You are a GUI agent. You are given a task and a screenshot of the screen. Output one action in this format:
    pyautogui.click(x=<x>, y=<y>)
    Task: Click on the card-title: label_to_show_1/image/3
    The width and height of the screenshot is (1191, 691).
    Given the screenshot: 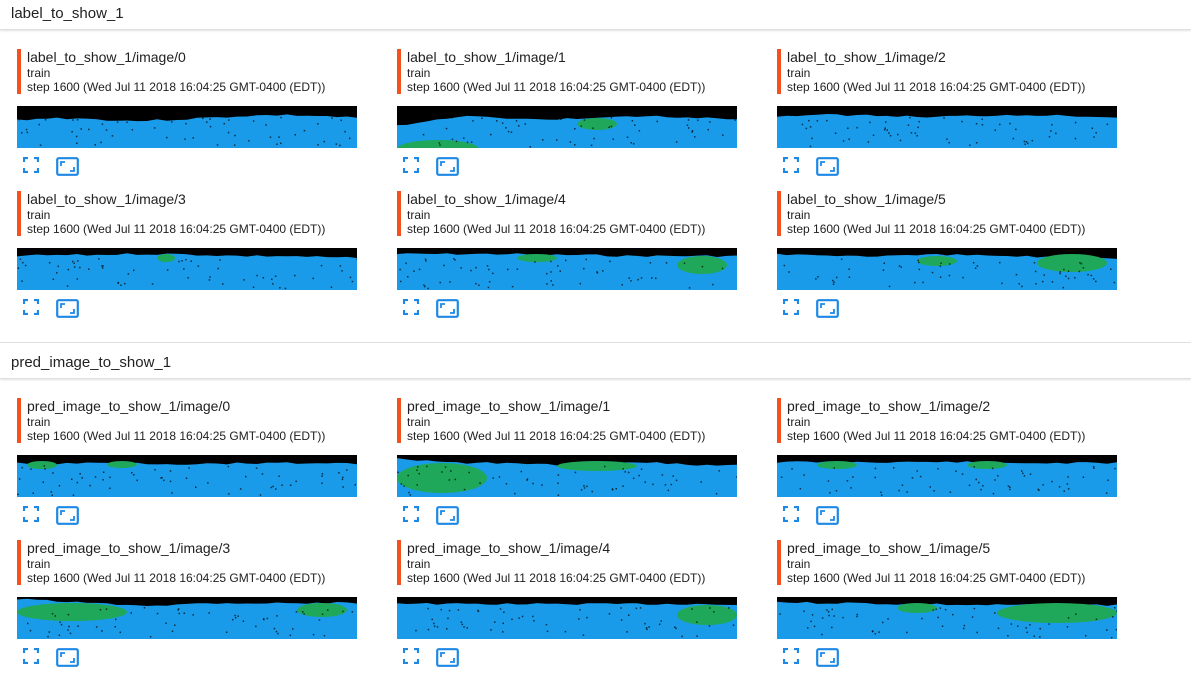 What is the action you would take?
    pyautogui.click(x=106, y=199)
    